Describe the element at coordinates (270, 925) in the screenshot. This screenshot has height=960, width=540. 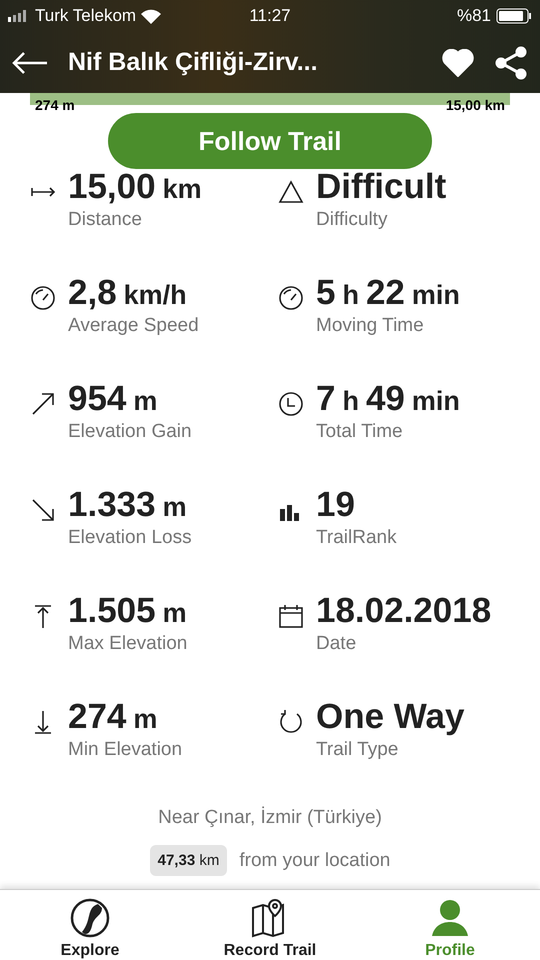
I see `tab-bar-item: Record Trail` at that location.